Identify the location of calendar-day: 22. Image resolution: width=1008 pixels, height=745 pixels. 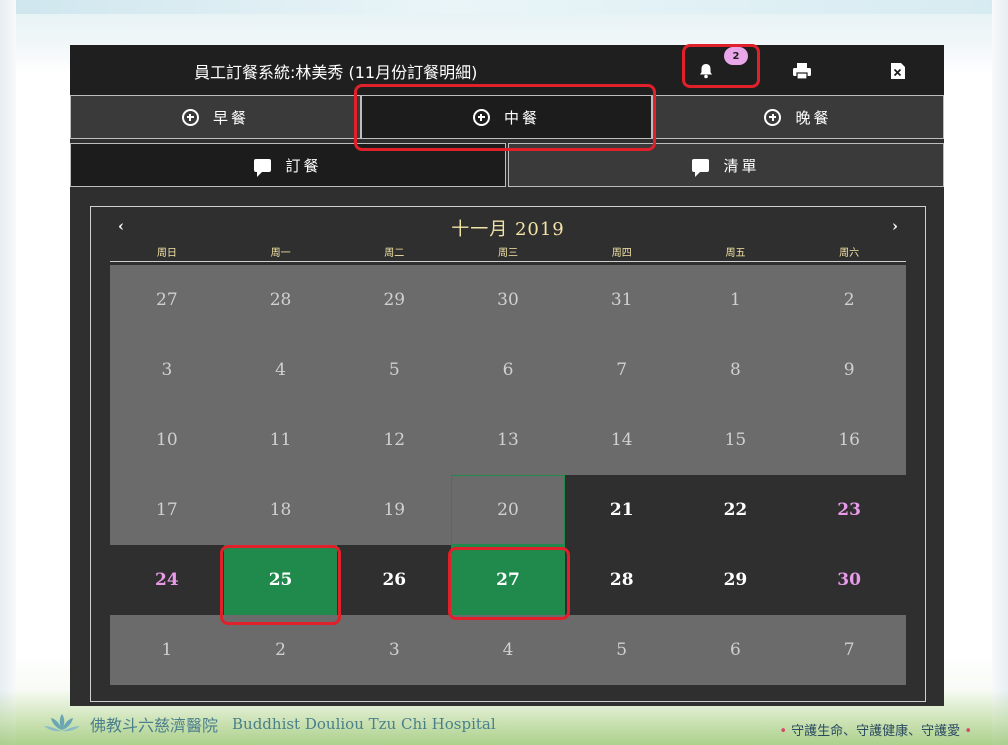
(735, 510).